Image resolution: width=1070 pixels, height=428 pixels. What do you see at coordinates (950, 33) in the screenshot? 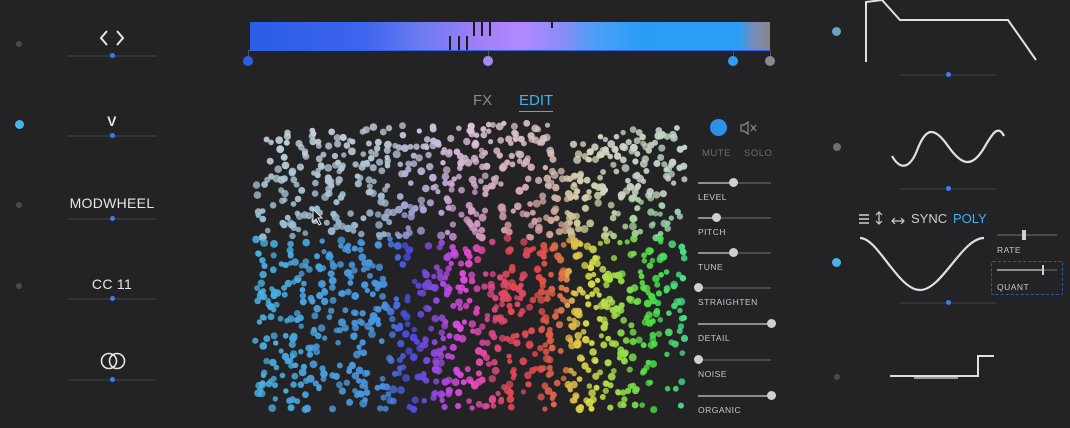
I see `envelope-shape` at bounding box center [950, 33].